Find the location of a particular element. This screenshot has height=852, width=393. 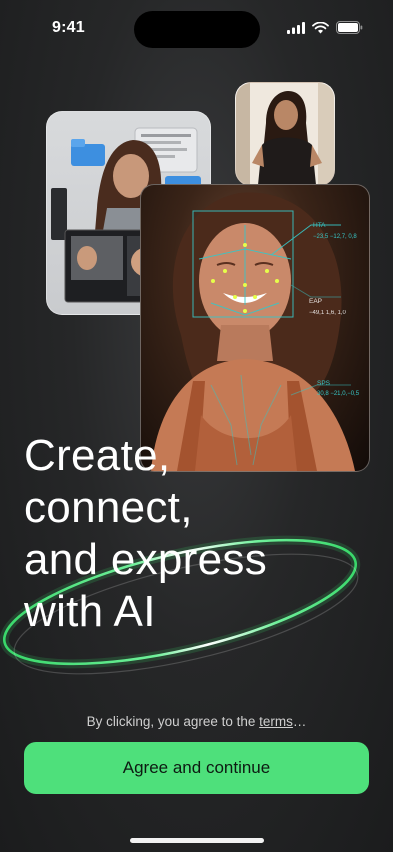

status-bar: 9:41 is located at coordinates (196, 27).